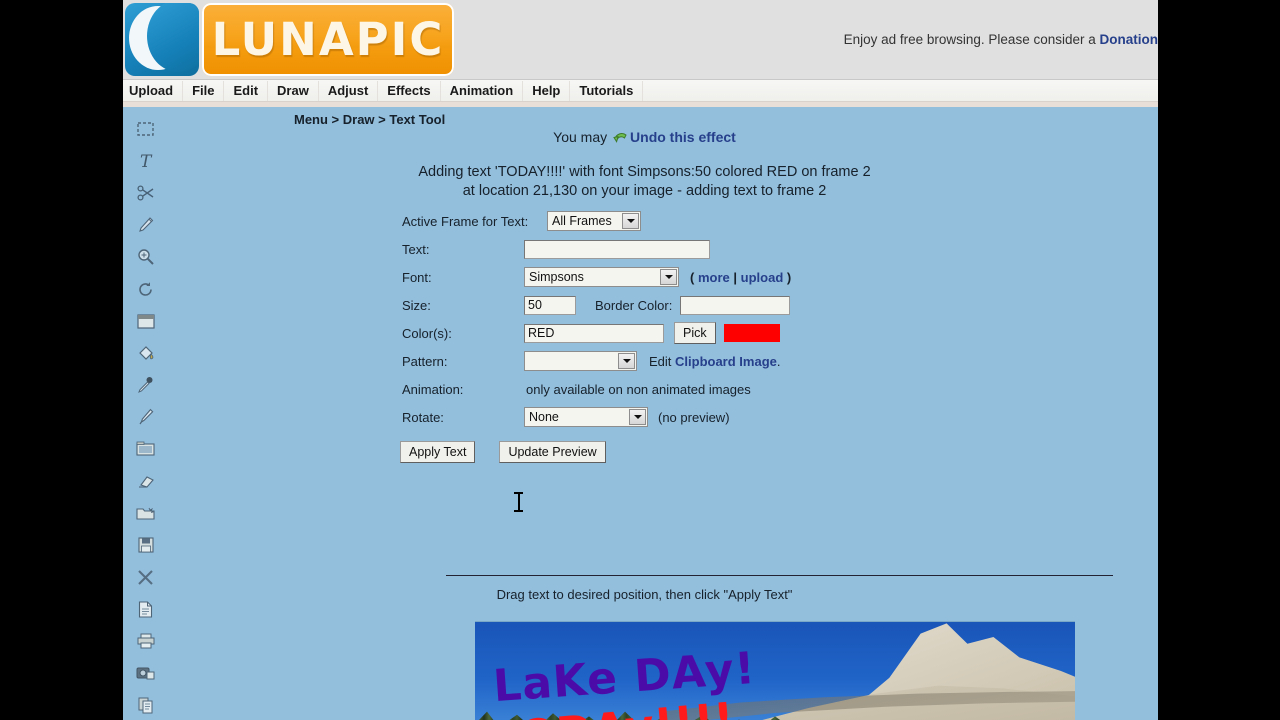 The height and width of the screenshot is (720, 1280). Describe the element at coordinates (586, 417) in the screenshot. I see `rotate-select: None` at that location.